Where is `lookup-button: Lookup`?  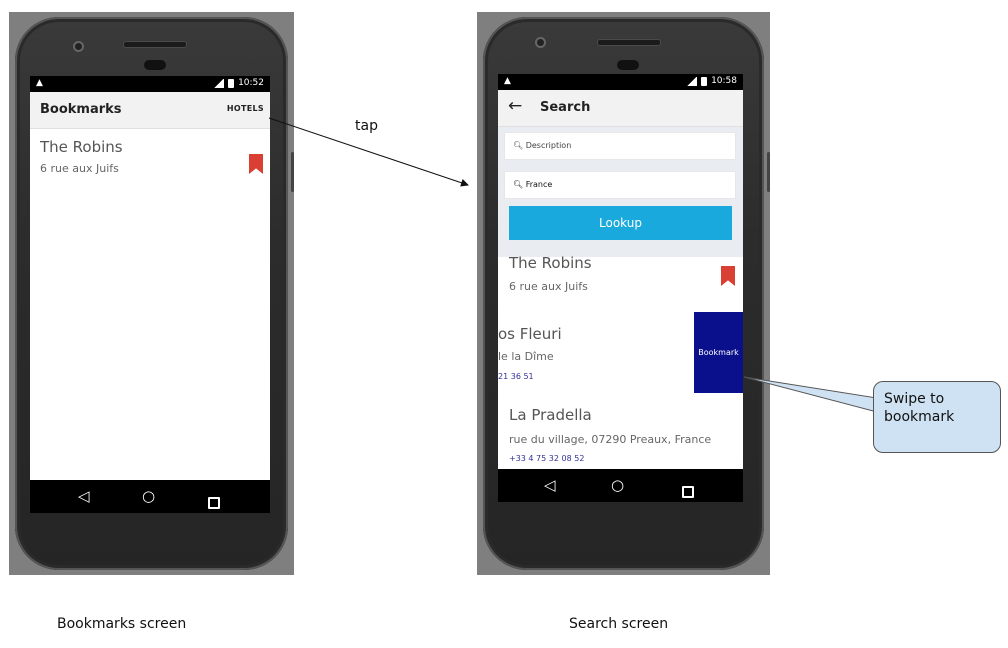
lookup-button: Lookup is located at coordinates (620, 223).